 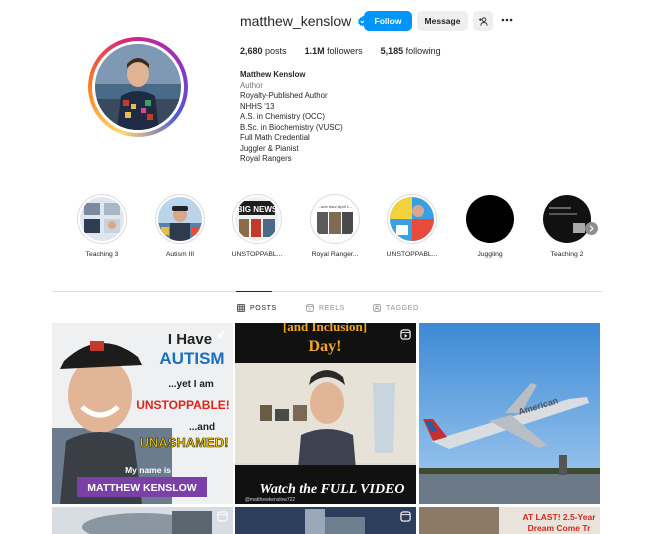 I want to click on bio-line: A.S. in Chemistry (OCC), so click(x=282, y=116).